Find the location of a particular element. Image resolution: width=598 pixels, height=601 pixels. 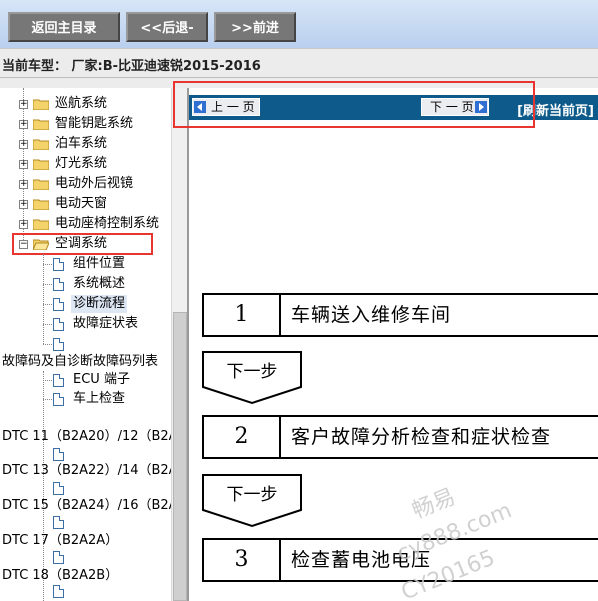

next-step-arrow-1: 下一步 is located at coordinates (252, 378).